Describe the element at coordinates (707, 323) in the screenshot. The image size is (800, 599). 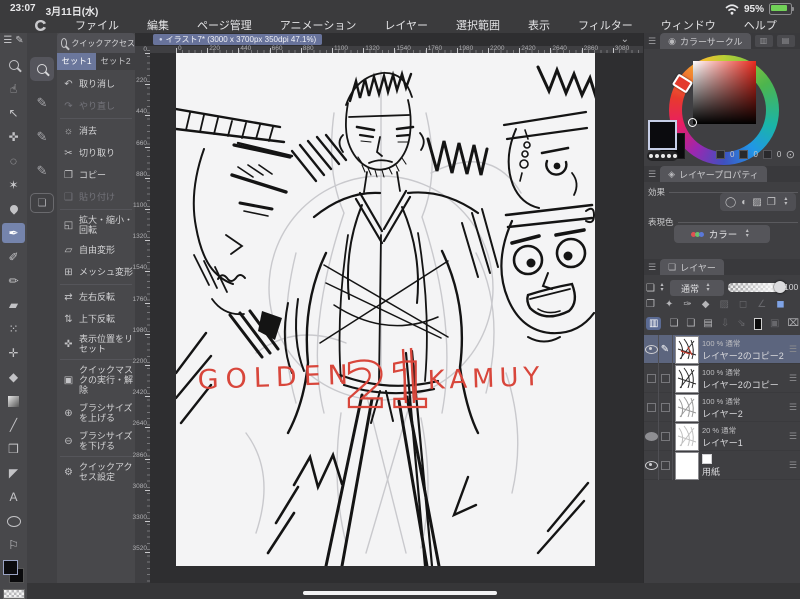
I see `new-folder-button: ▤` at that location.